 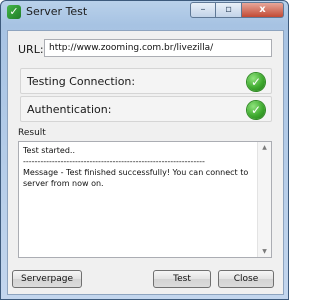 What do you see at coordinates (264, 147) in the screenshot?
I see `scroll-up-arrow-icon: ▲` at bounding box center [264, 147].